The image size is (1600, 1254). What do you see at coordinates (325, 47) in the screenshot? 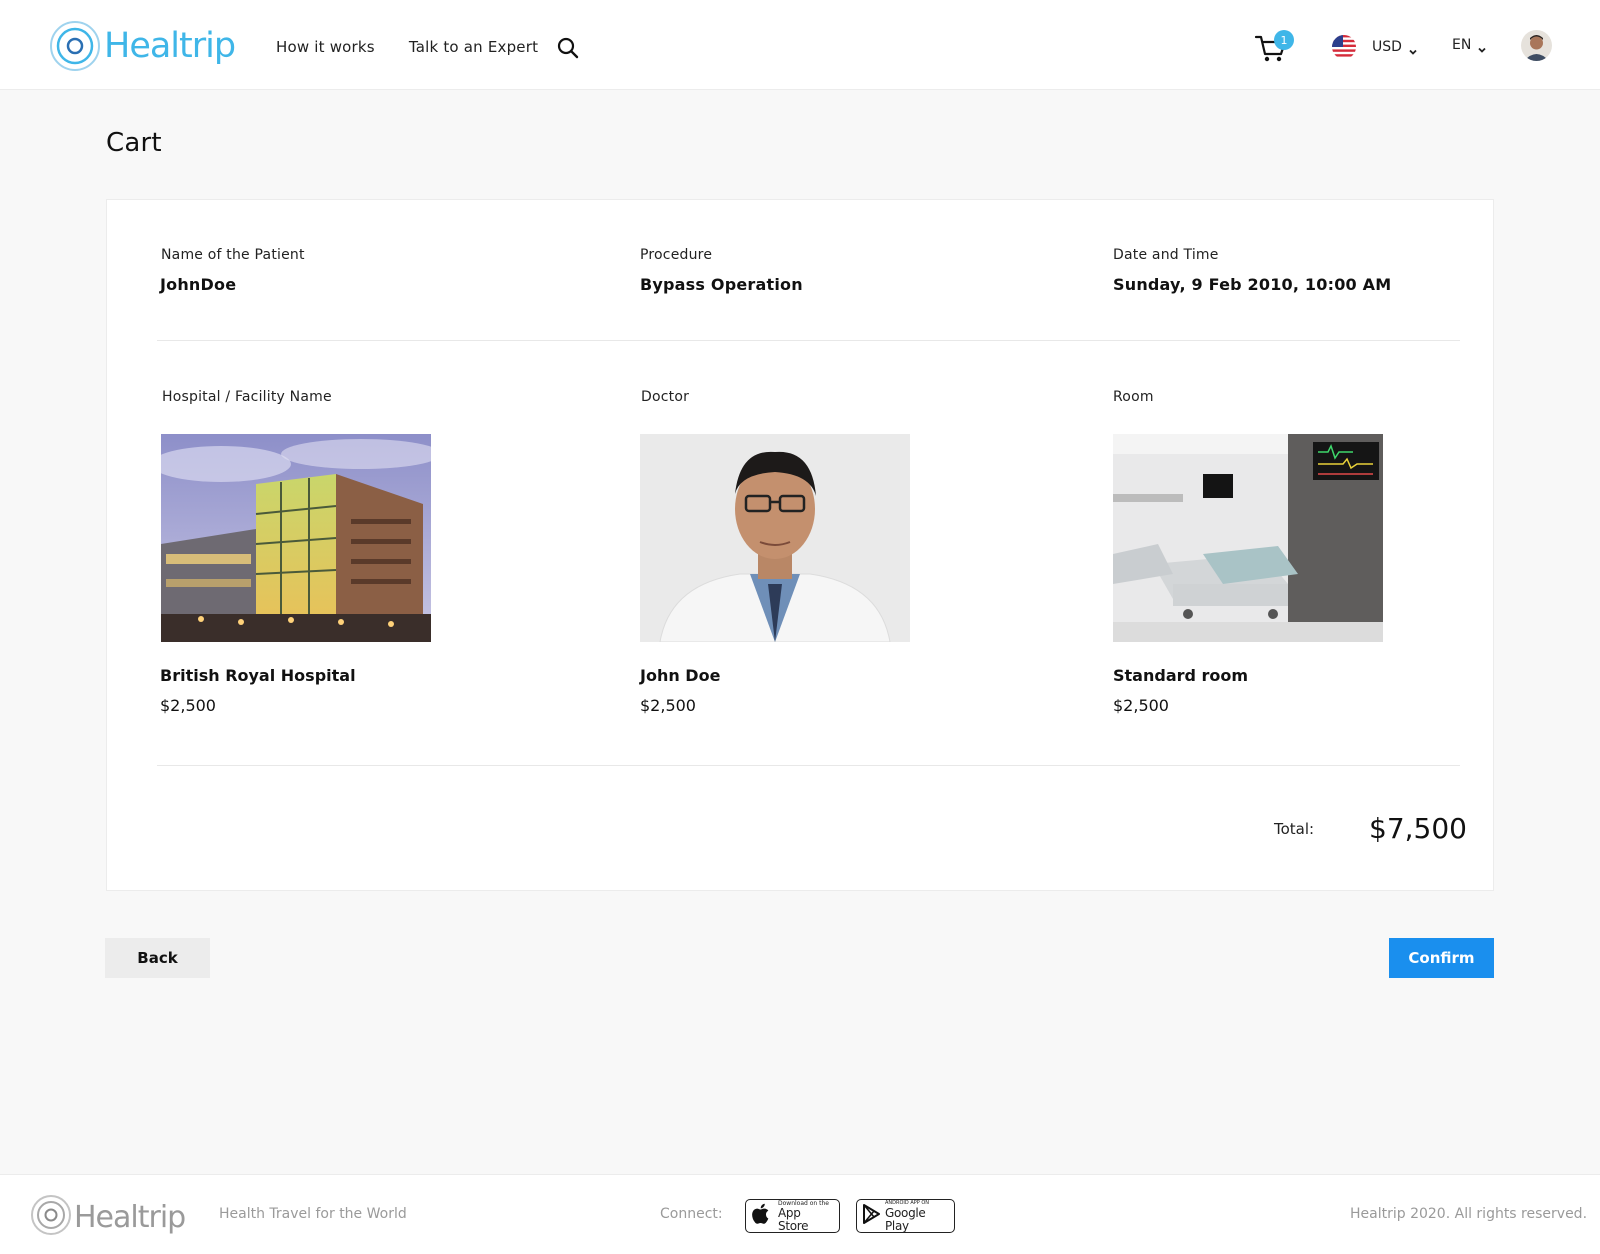
I see `nav-how-it-works: How it works` at bounding box center [325, 47].